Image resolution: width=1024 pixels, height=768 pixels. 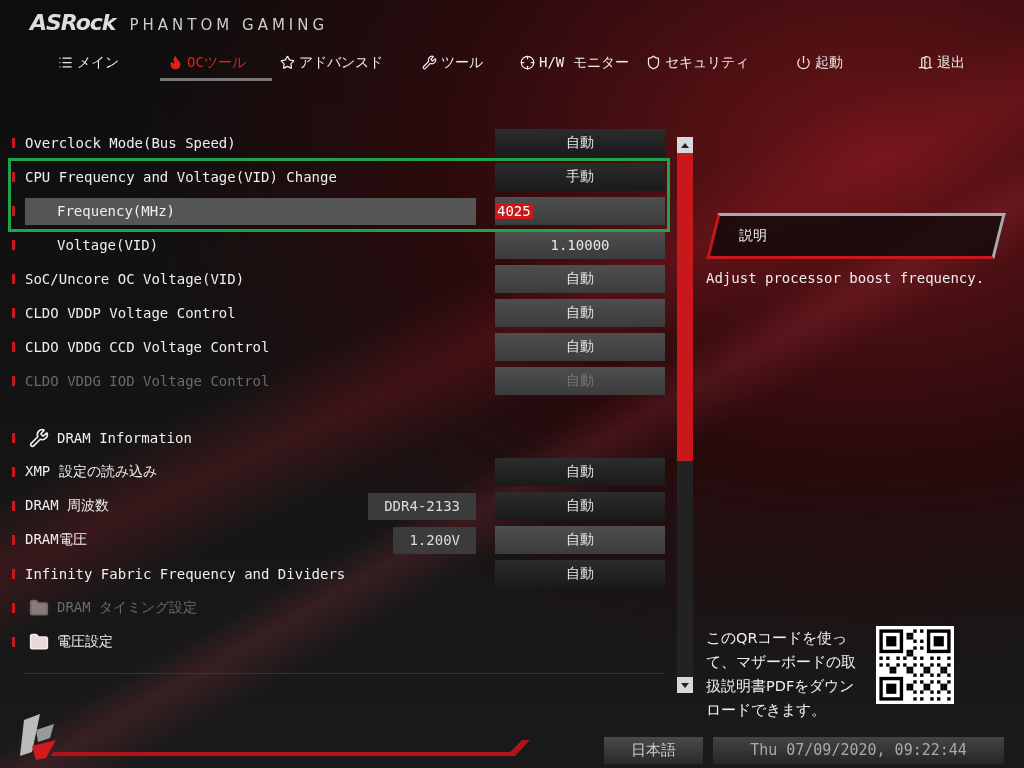 What do you see at coordinates (250, 313) in the screenshot?
I see `setting-label: CLDO VDDP Voltage Control` at bounding box center [250, 313].